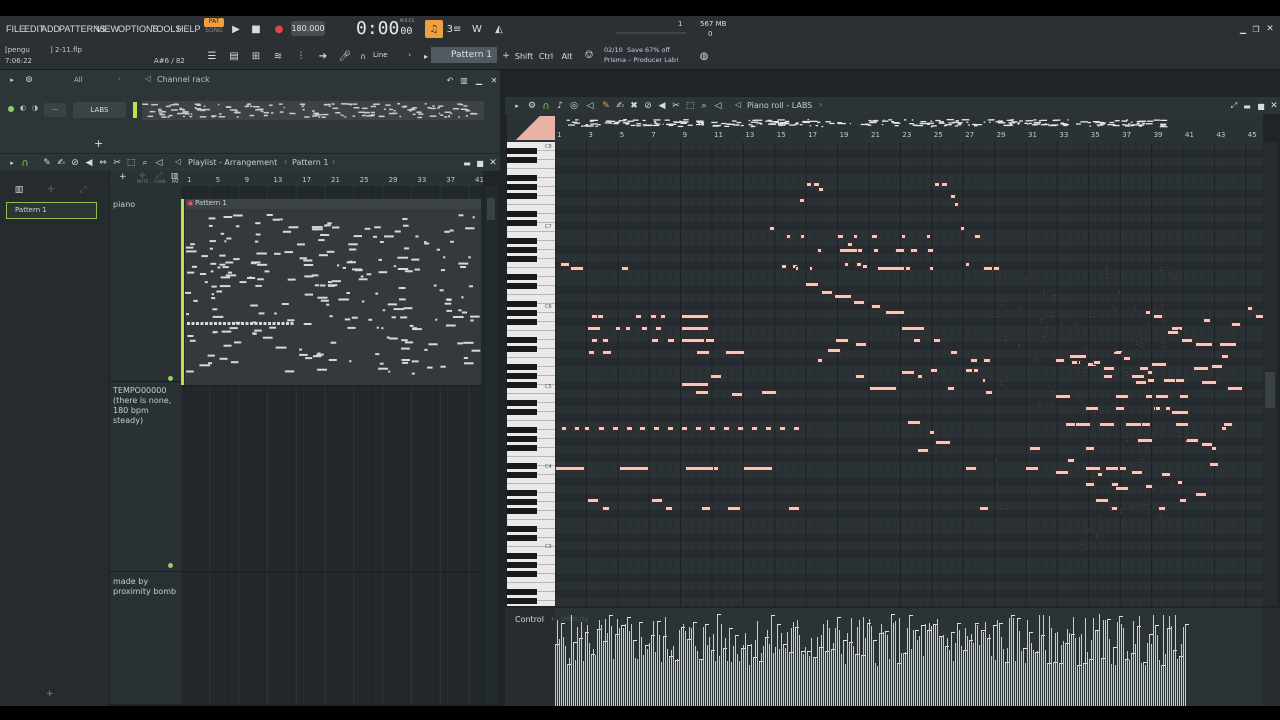 Image resolution: width=1280 pixels, height=720 pixels. Describe the element at coordinates (1247, 106) in the screenshot. I see `minimize-icon: ▬` at that location.